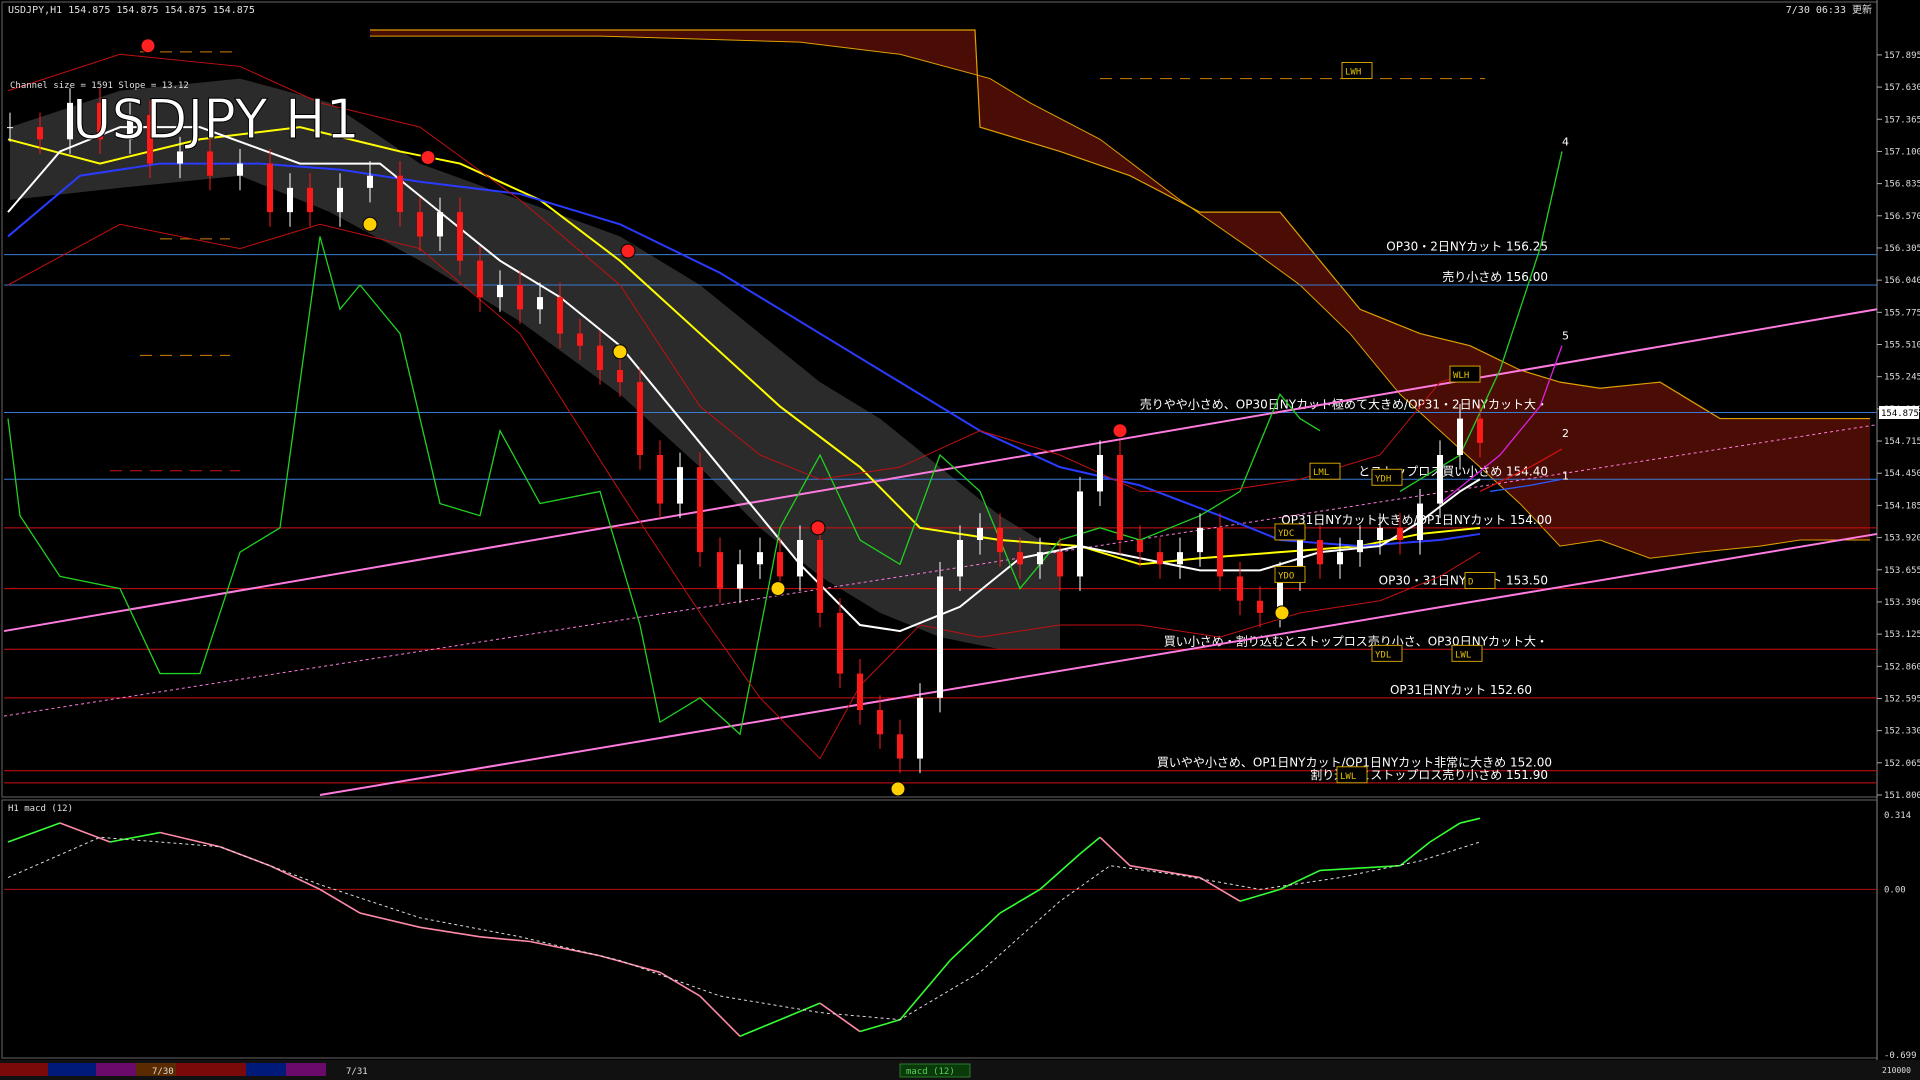 The height and width of the screenshot is (1080, 1920). I want to click on level-box-label: YDC, so click(1286, 534).